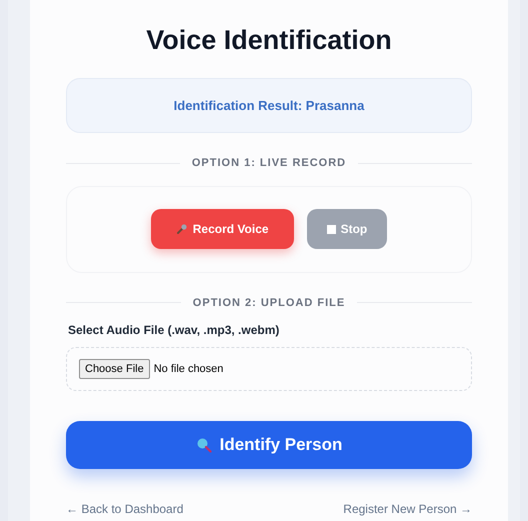  Describe the element at coordinates (204, 445) in the screenshot. I see `magnifier-icon` at that location.